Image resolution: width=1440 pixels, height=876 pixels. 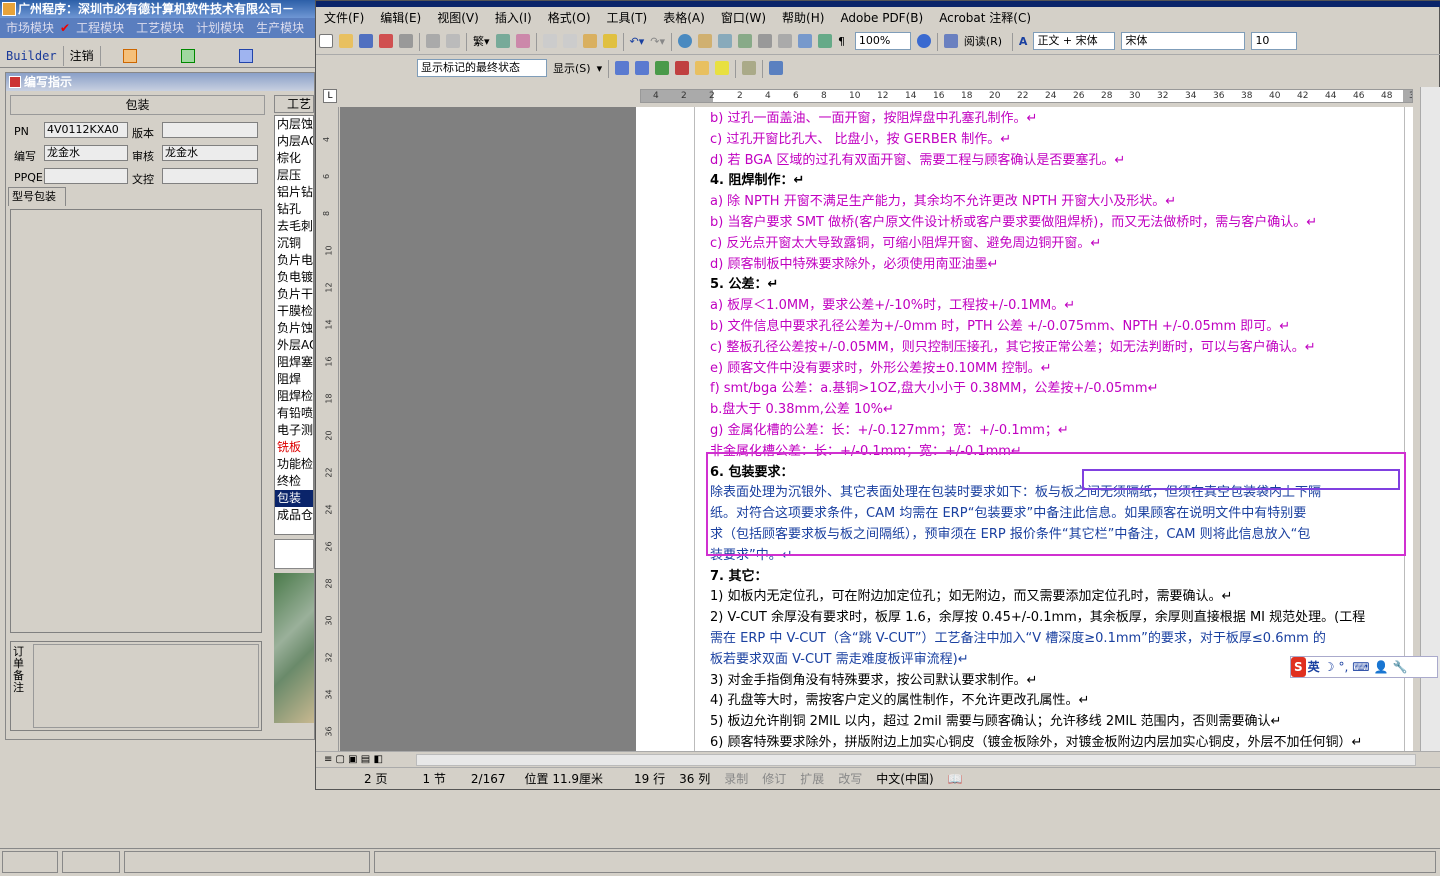 I want to click on menu-item: 格式(O), so click(x=569, y=18).